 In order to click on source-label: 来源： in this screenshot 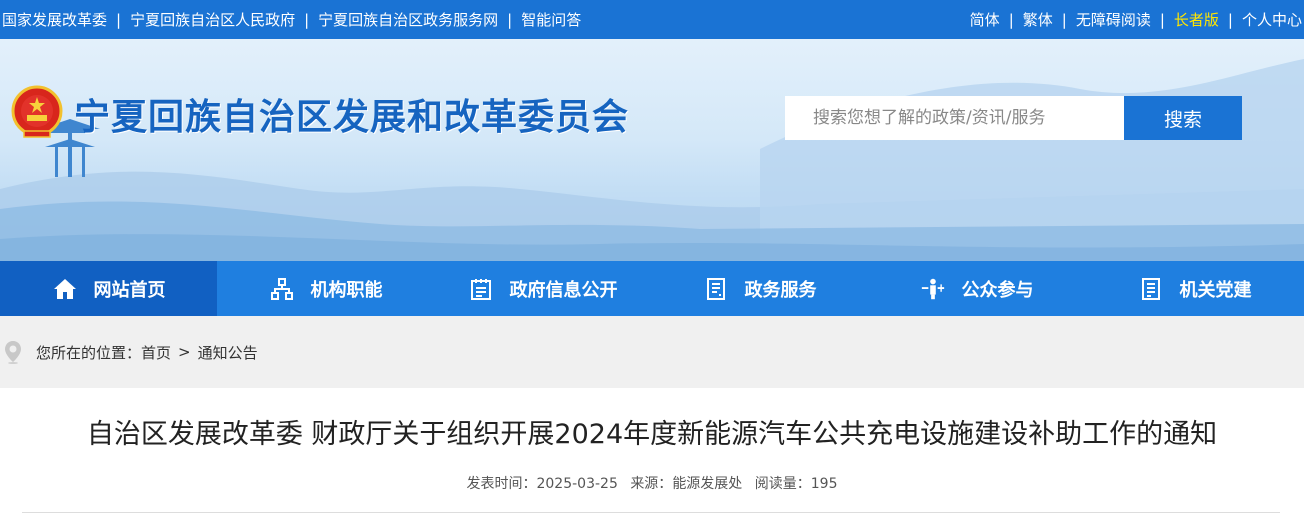, I will do `click(651, 484)`.